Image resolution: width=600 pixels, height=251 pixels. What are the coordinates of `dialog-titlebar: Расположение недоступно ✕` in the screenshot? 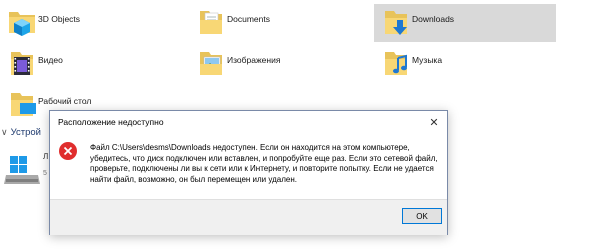 It's located at (248, 122).